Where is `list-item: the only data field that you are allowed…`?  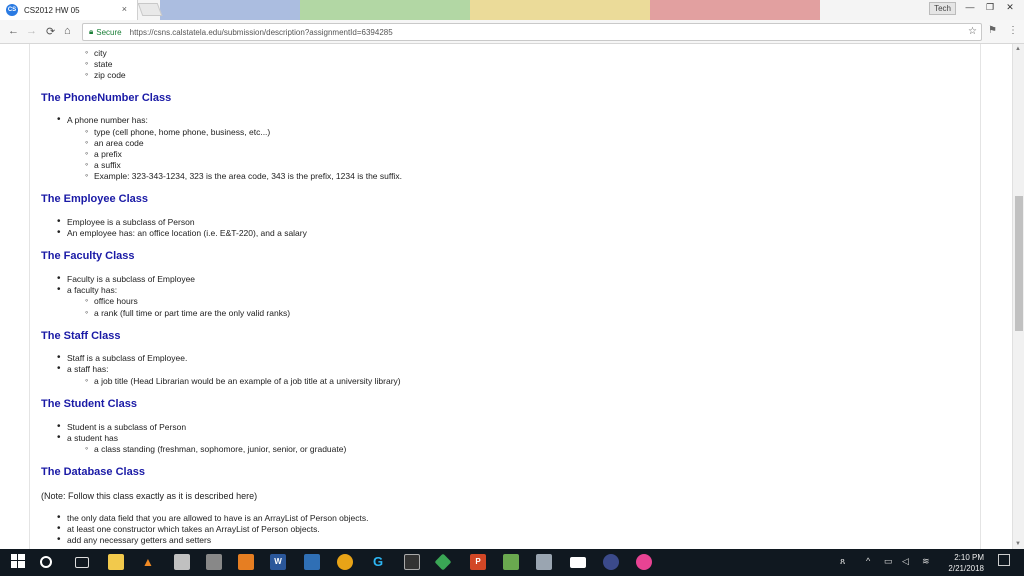
list-item: the only data field that you are allowed… is located at coordinates (212, 517).